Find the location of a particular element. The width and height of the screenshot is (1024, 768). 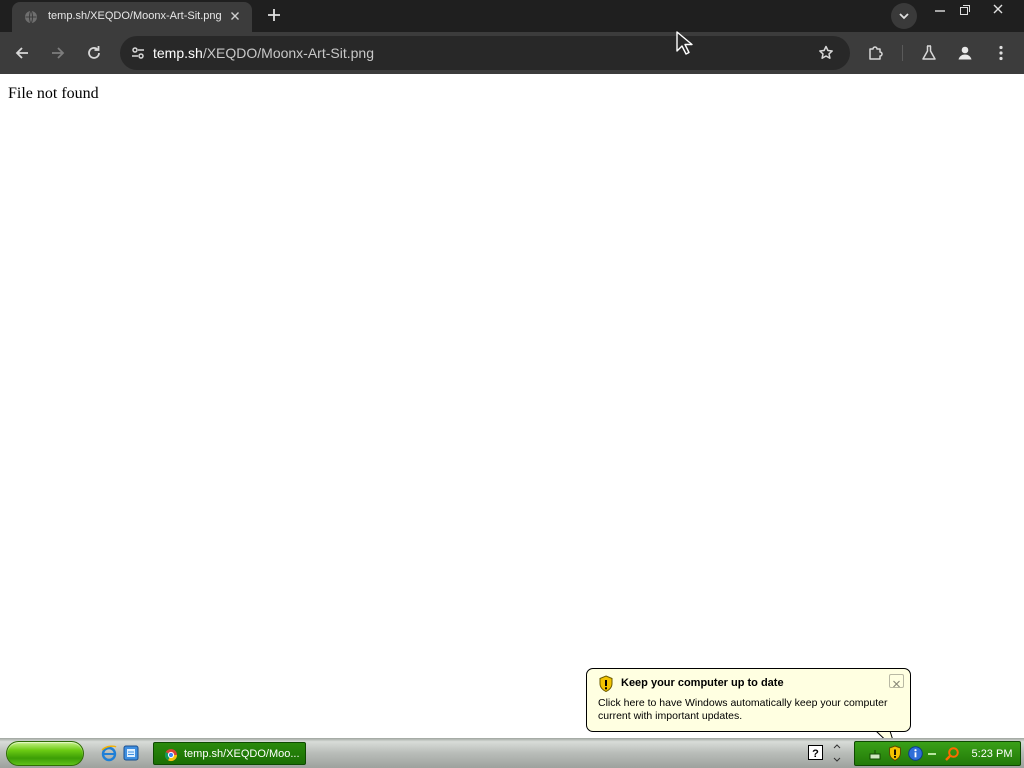

forward-arrow-icon is located at coordinates (58, 53).